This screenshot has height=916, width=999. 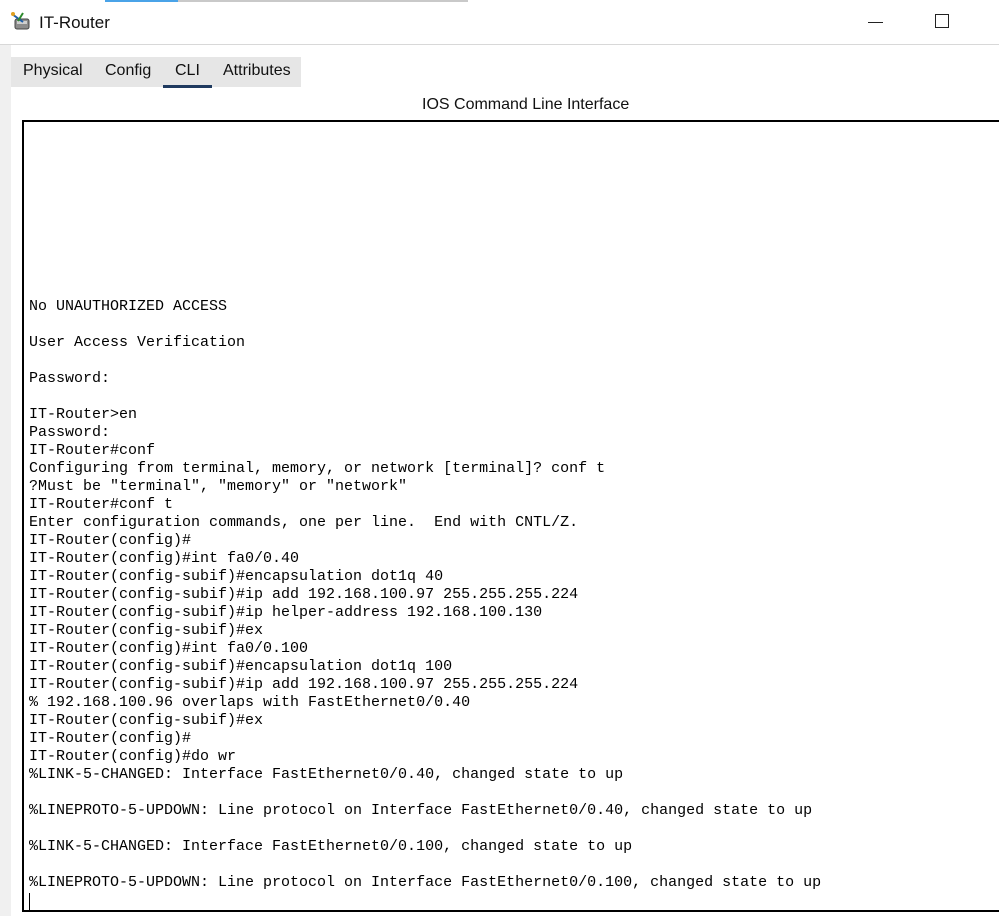 What do you see at coordinates (128, 71) in the screenshot?
I see `tab-config: Config` at bounding box center [128, 71].